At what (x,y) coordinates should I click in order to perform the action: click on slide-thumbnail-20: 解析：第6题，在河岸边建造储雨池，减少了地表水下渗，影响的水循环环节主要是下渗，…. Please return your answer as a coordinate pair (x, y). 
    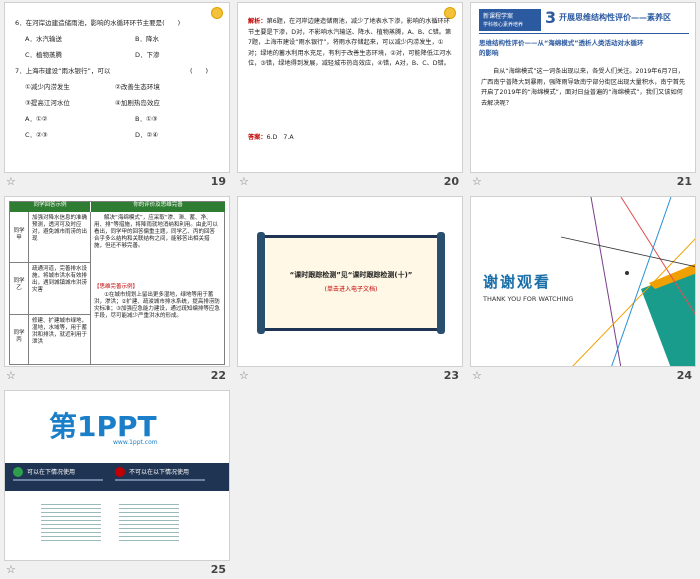
    Looking at the image, I should click on (350, 96).